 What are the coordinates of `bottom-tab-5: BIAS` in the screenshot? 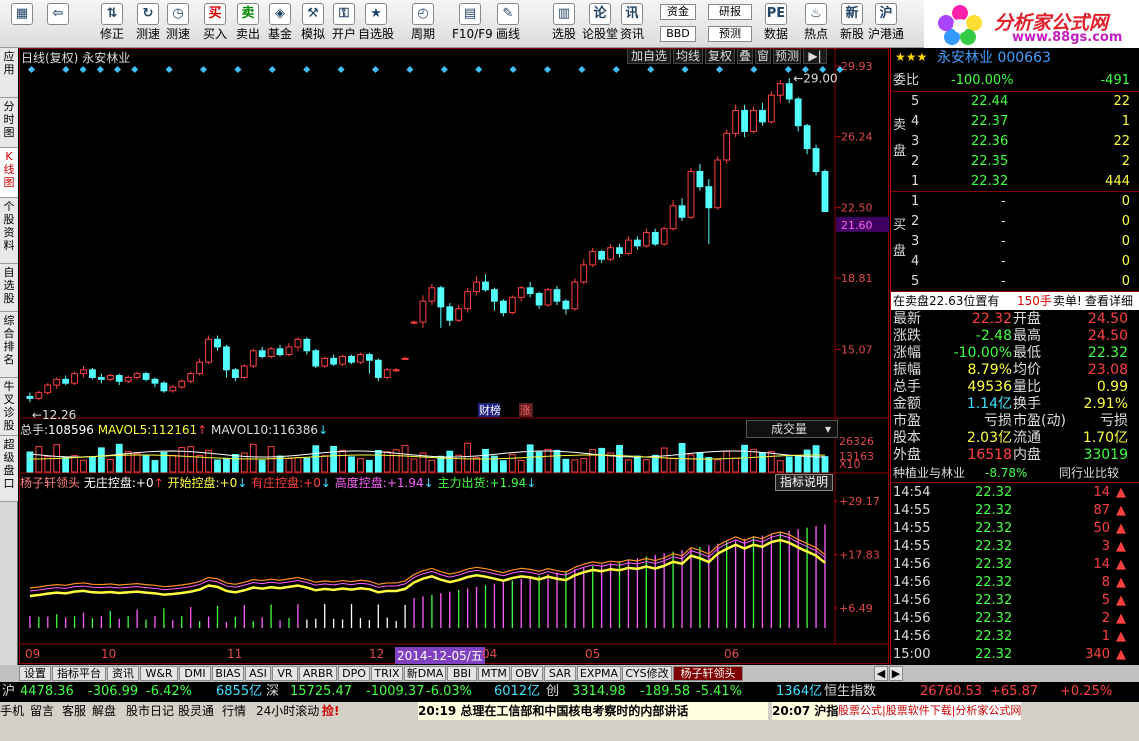 It's located at (228, 673).